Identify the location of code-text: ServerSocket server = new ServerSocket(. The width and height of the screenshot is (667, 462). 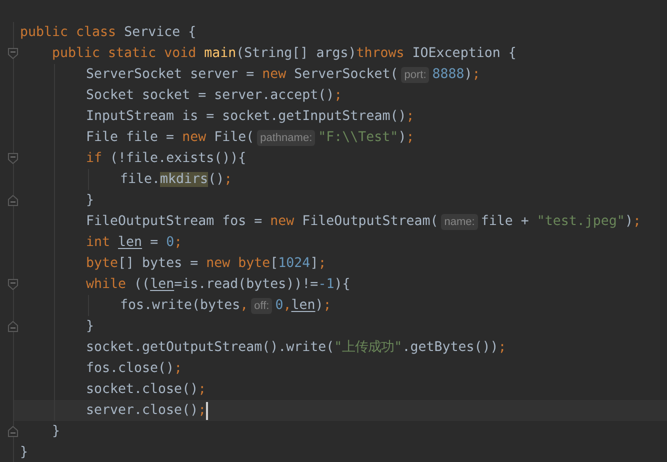
(242, 75).